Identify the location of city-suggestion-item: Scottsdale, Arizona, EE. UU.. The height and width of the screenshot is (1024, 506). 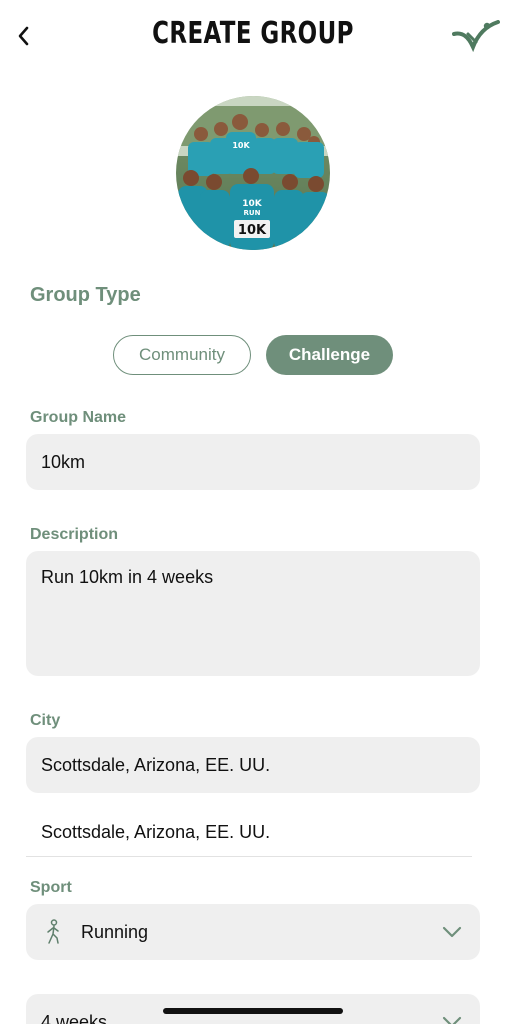
(249, 832).